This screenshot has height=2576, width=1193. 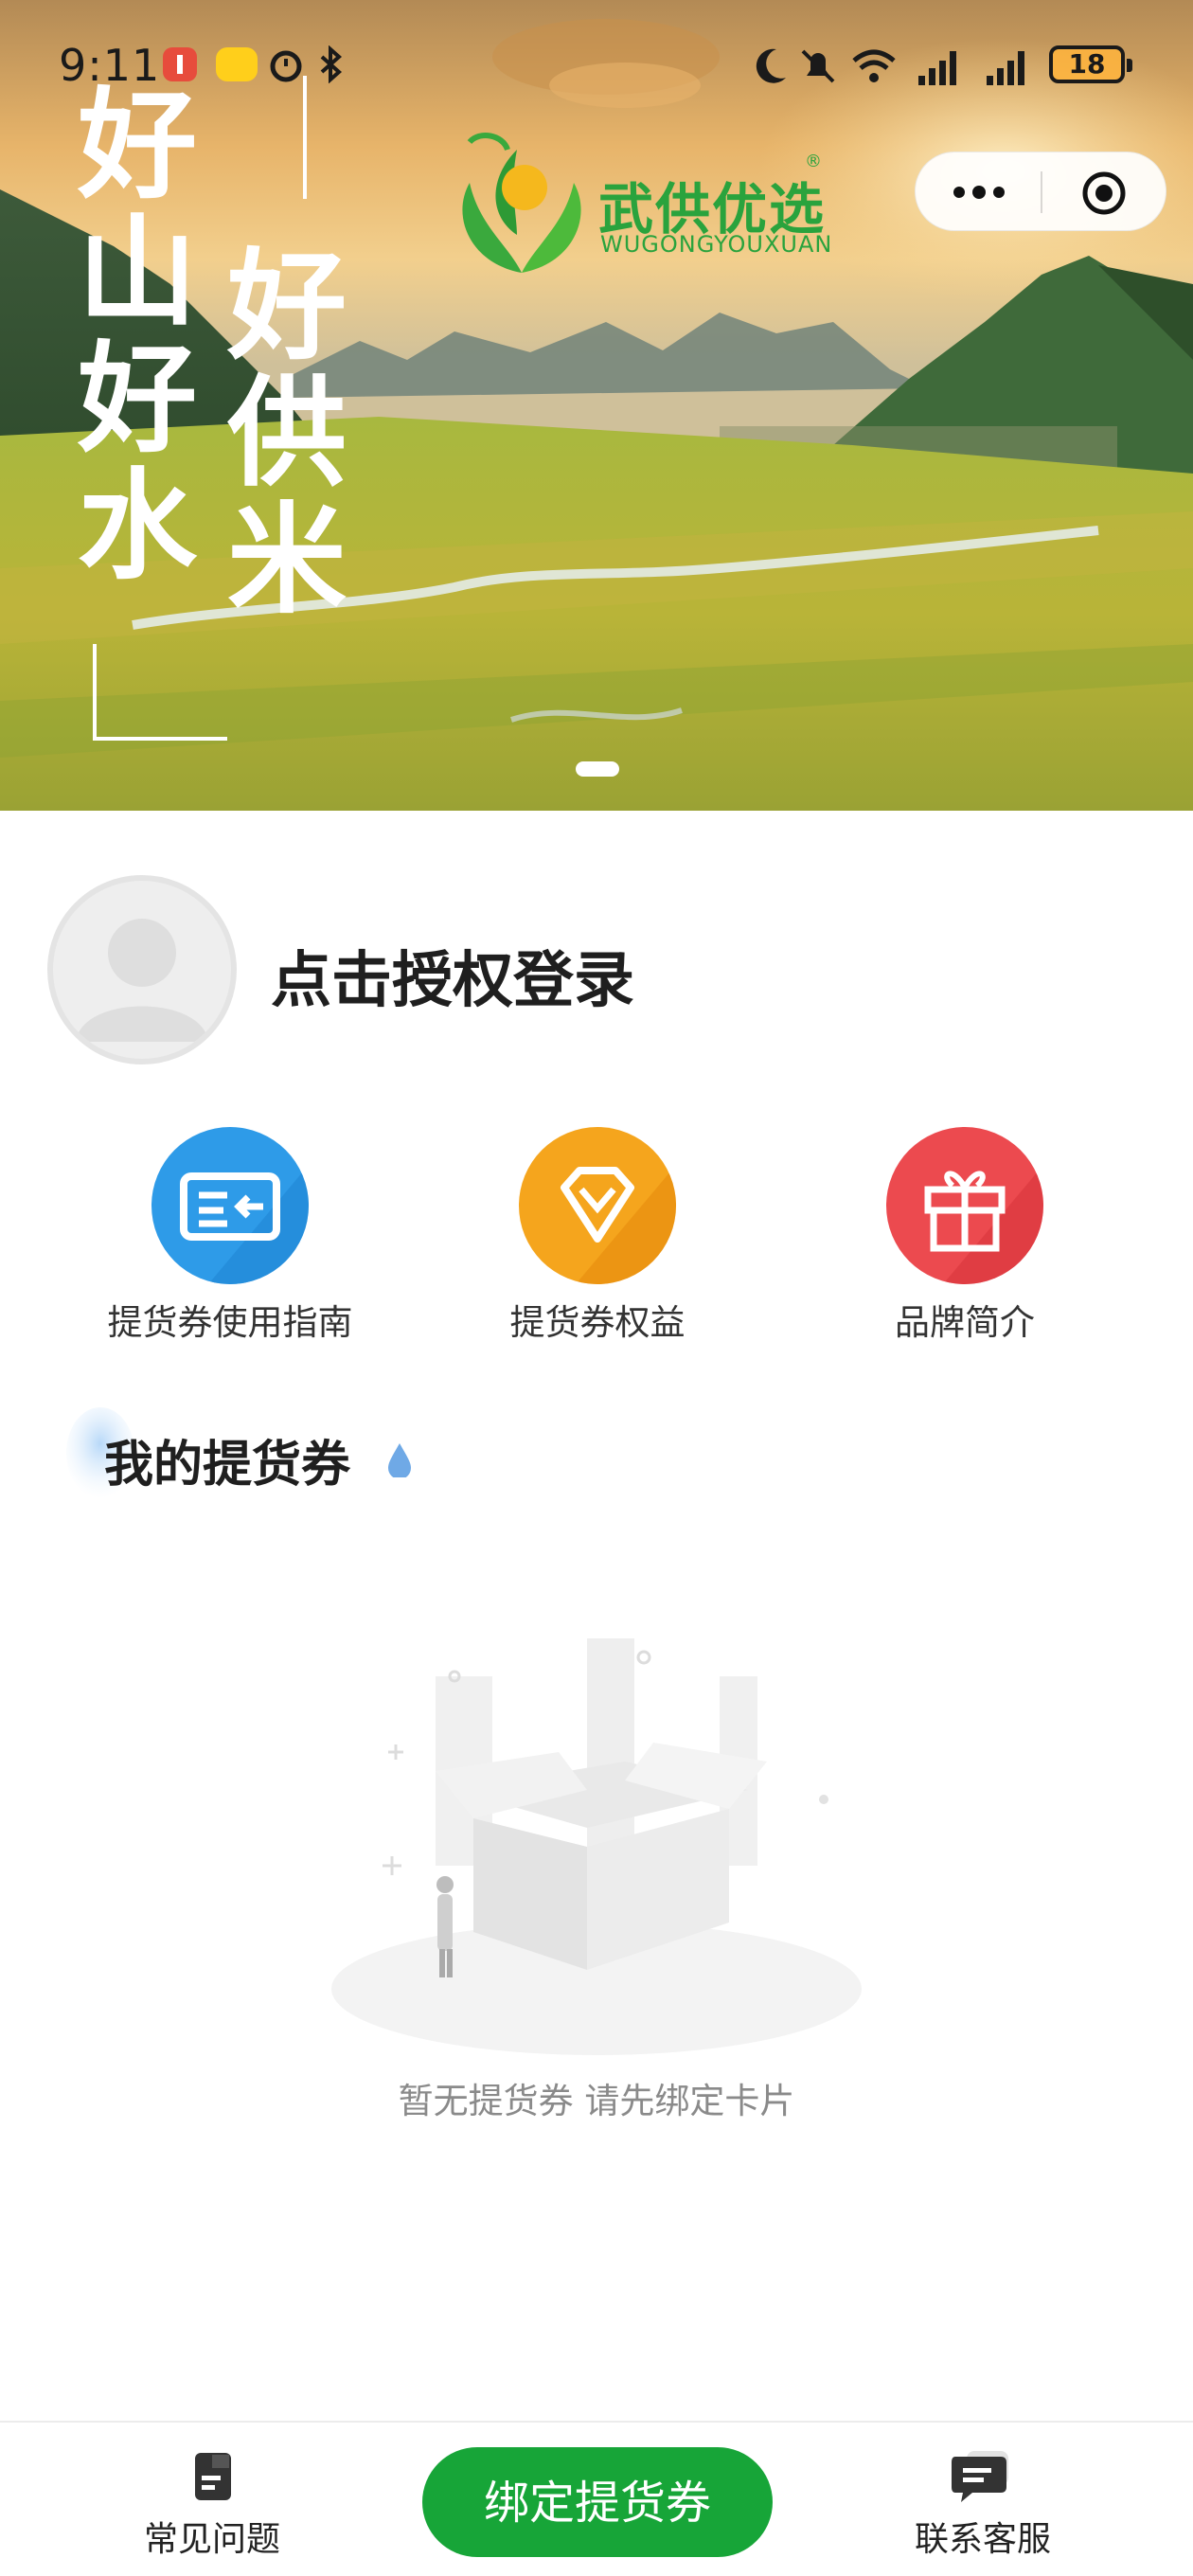 I want to click on action-label: 提货券使用指南, so click(x=230, y=1322).